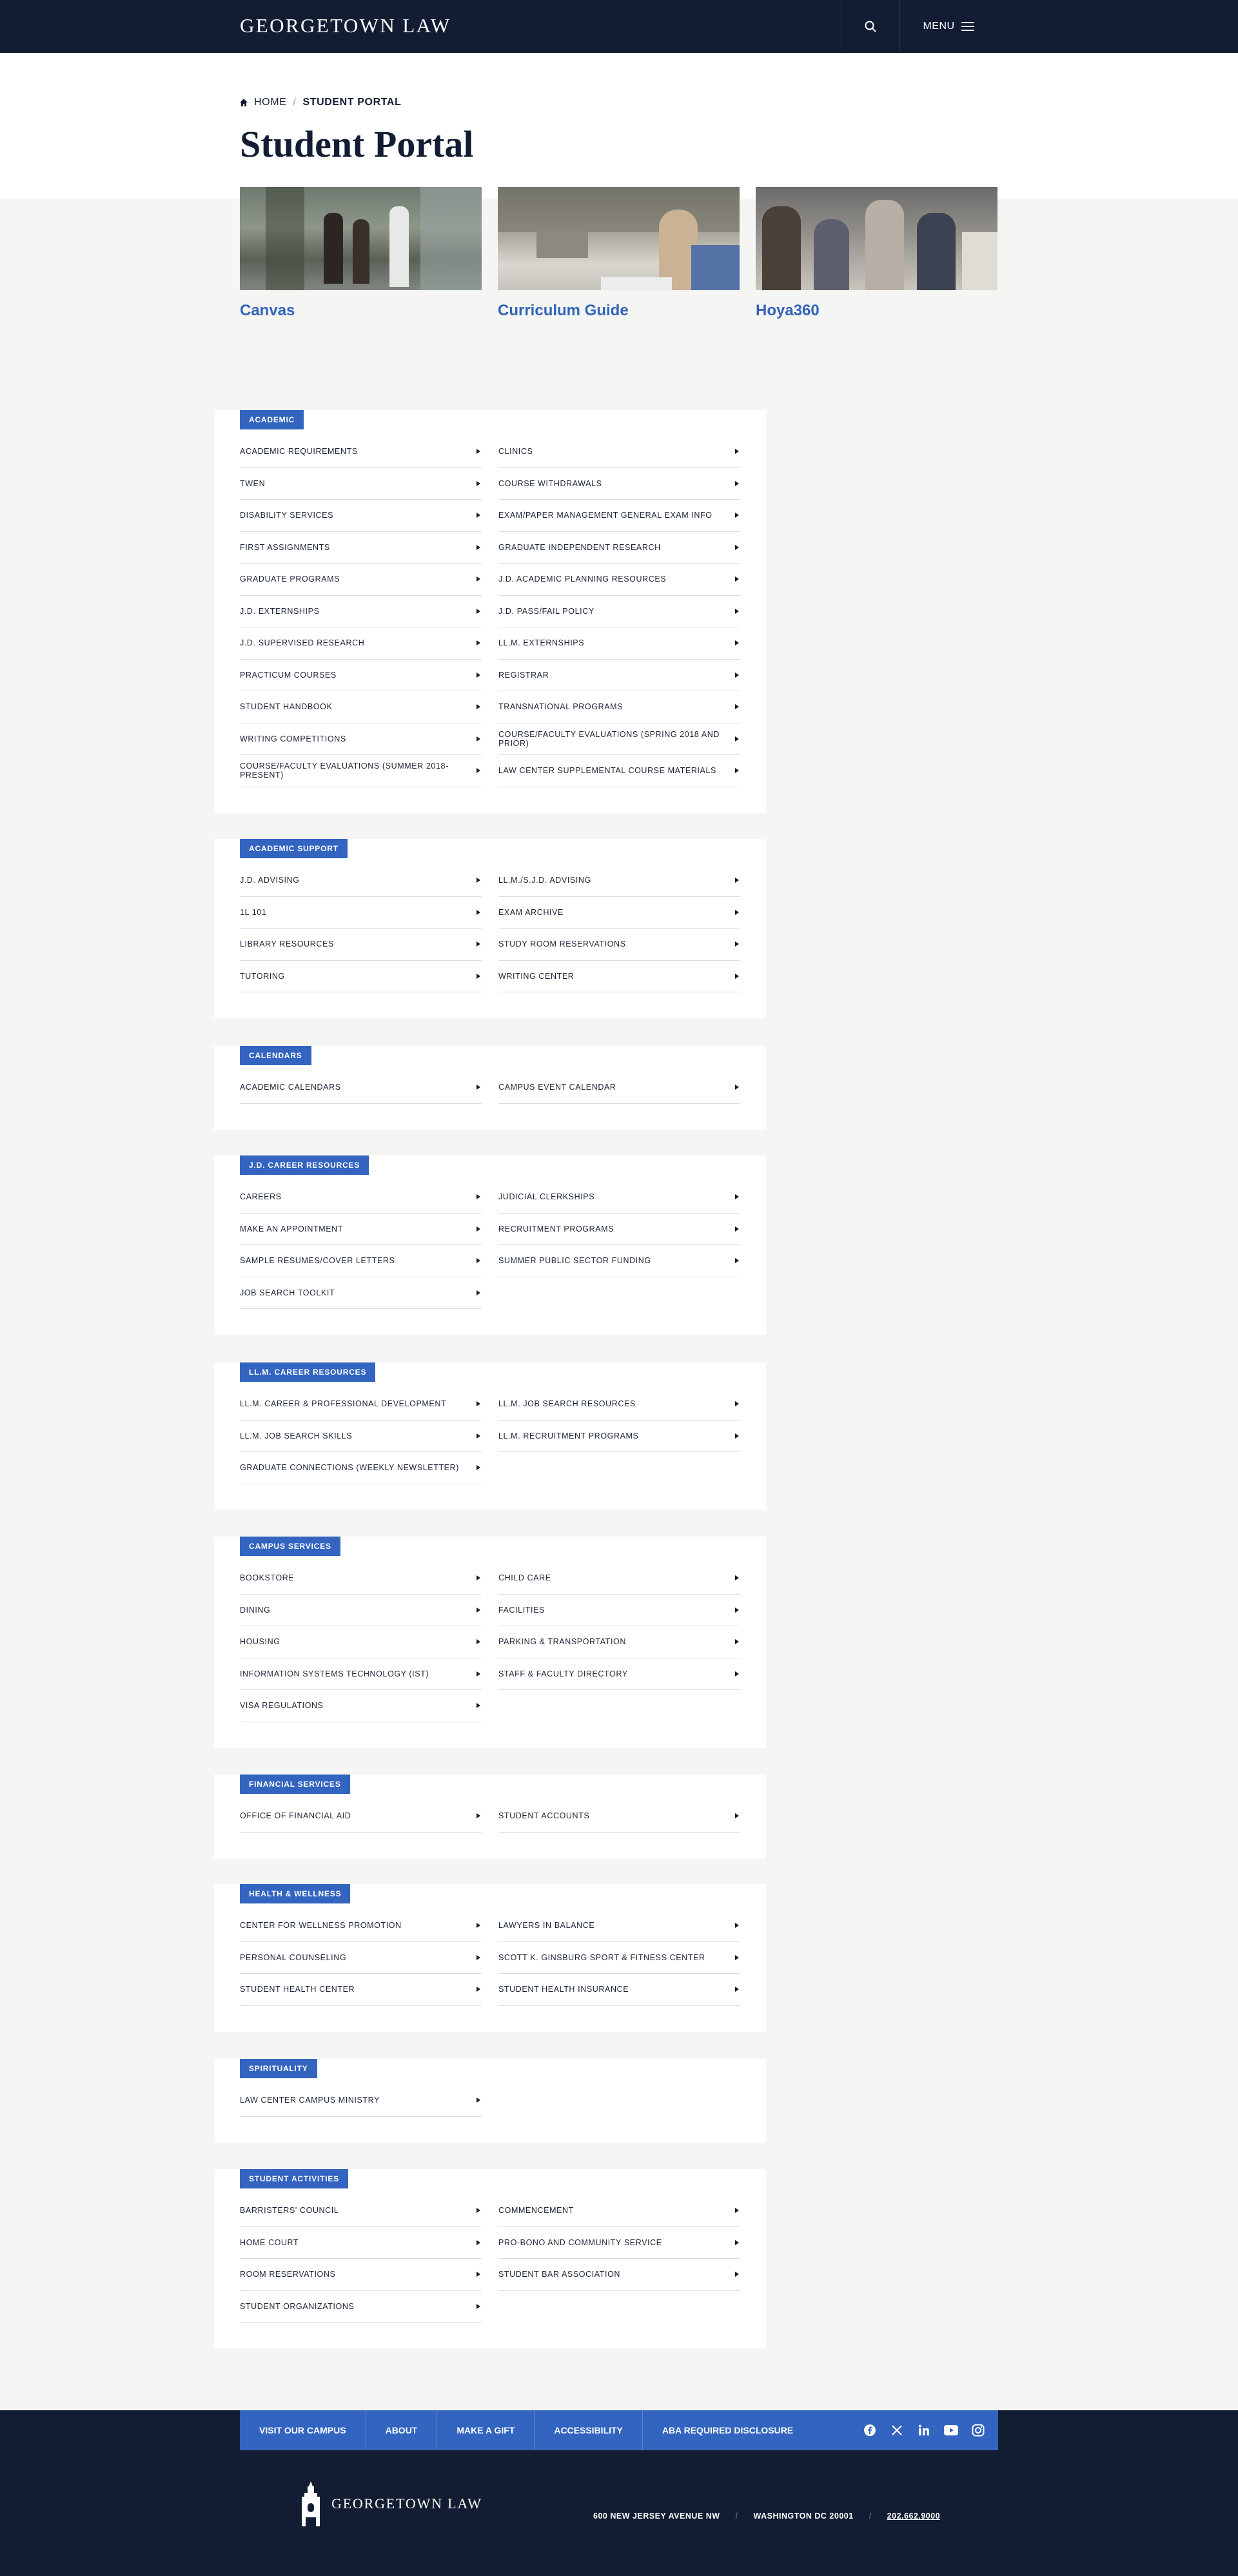 The height and width of the screenshot is (2576, 1238). Describe the element at coordinates (280, 611) in the screenshot. I see `section-link-label: J.D. EXTERNSHIPS` at that location.